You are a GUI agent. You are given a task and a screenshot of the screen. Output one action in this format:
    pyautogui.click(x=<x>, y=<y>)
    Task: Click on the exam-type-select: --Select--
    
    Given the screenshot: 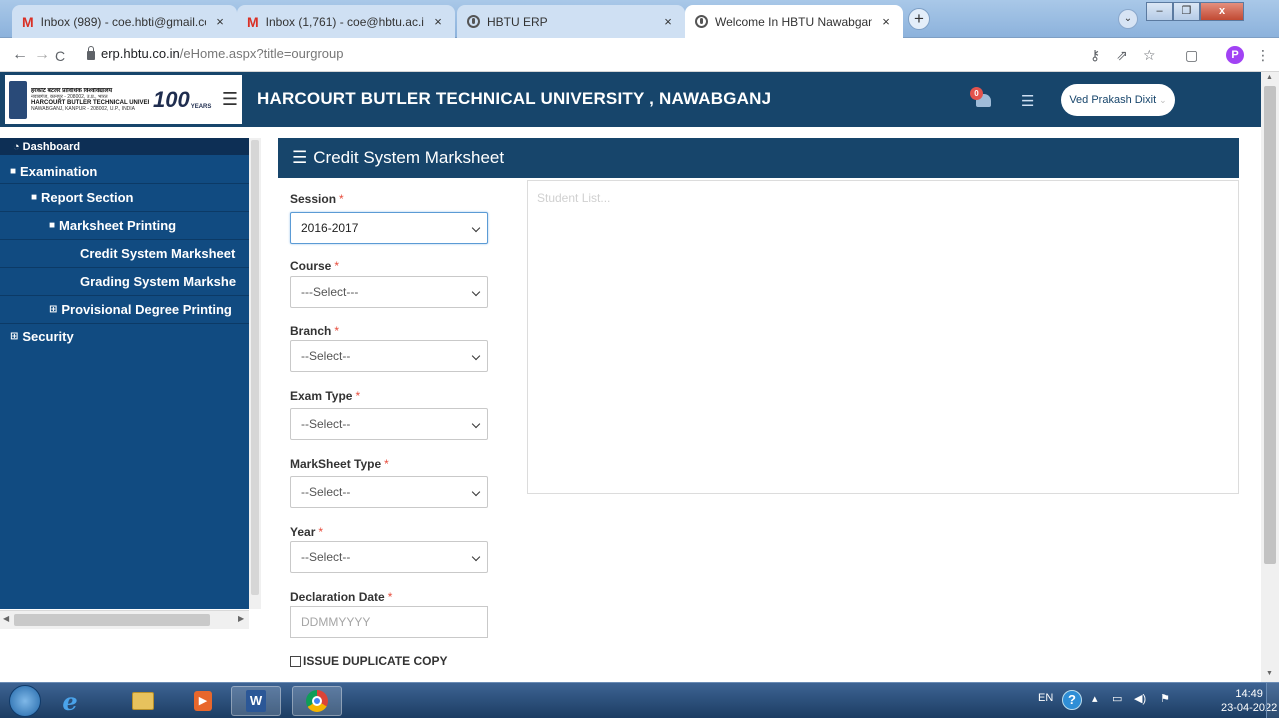 What is the action you would take?
    pyautogui.click(x=389, y=424)
    